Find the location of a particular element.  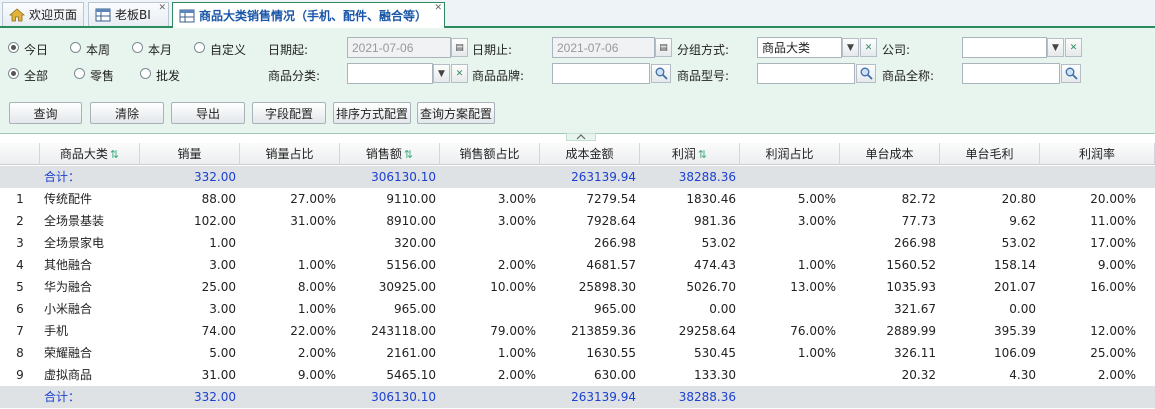

radio-this-month is located at coordinates (137, 47).